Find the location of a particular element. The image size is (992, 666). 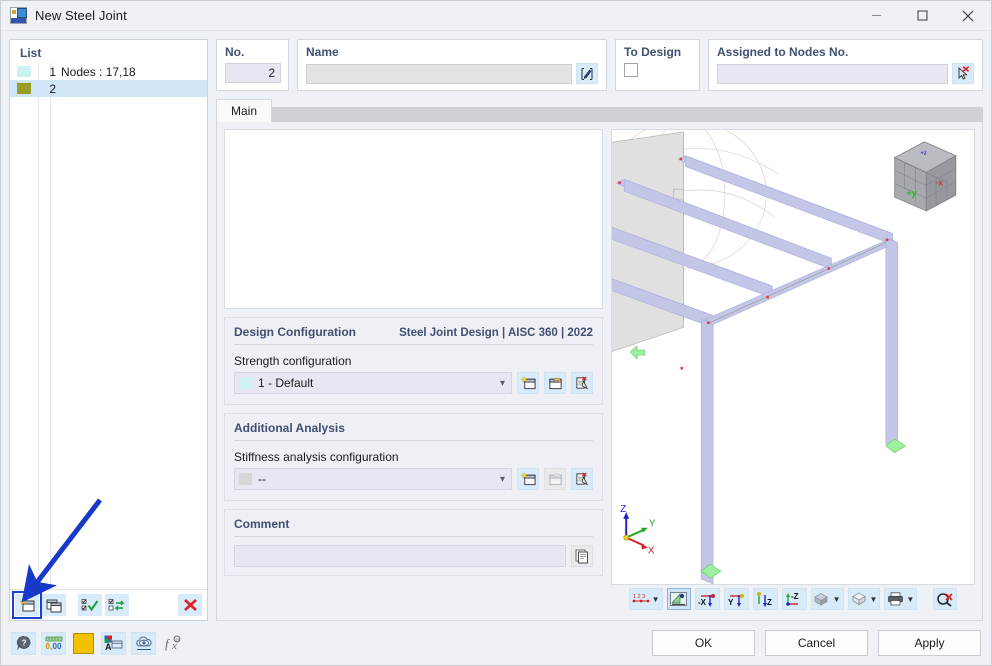

strength-configuration-select: 1 - Default ▾ is located at coordinates (373, 383).